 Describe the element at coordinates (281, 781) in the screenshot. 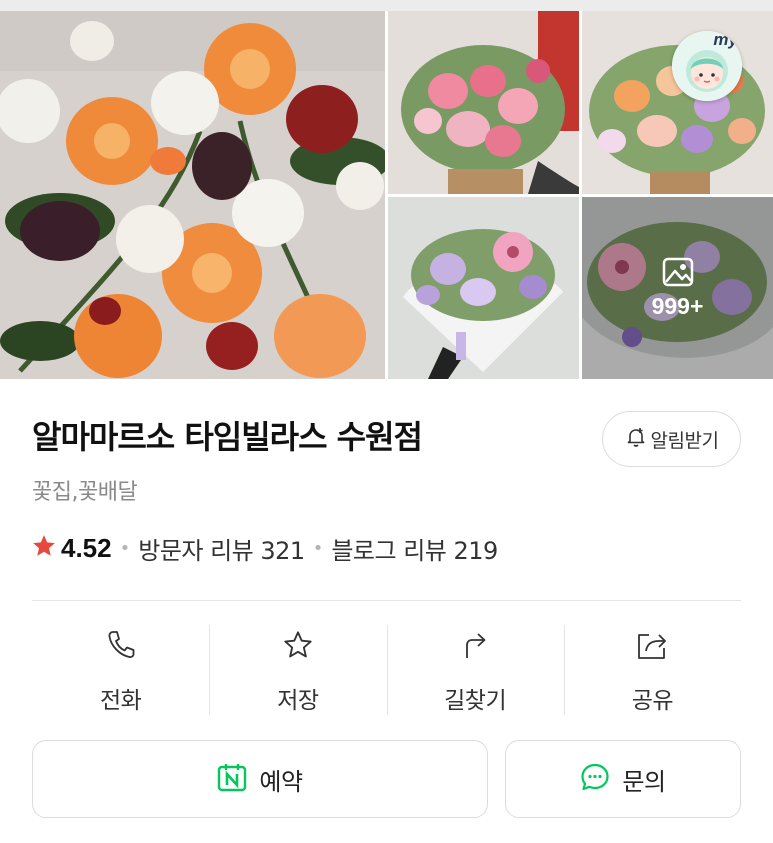

I see `reserve-label: 예약` at that location.